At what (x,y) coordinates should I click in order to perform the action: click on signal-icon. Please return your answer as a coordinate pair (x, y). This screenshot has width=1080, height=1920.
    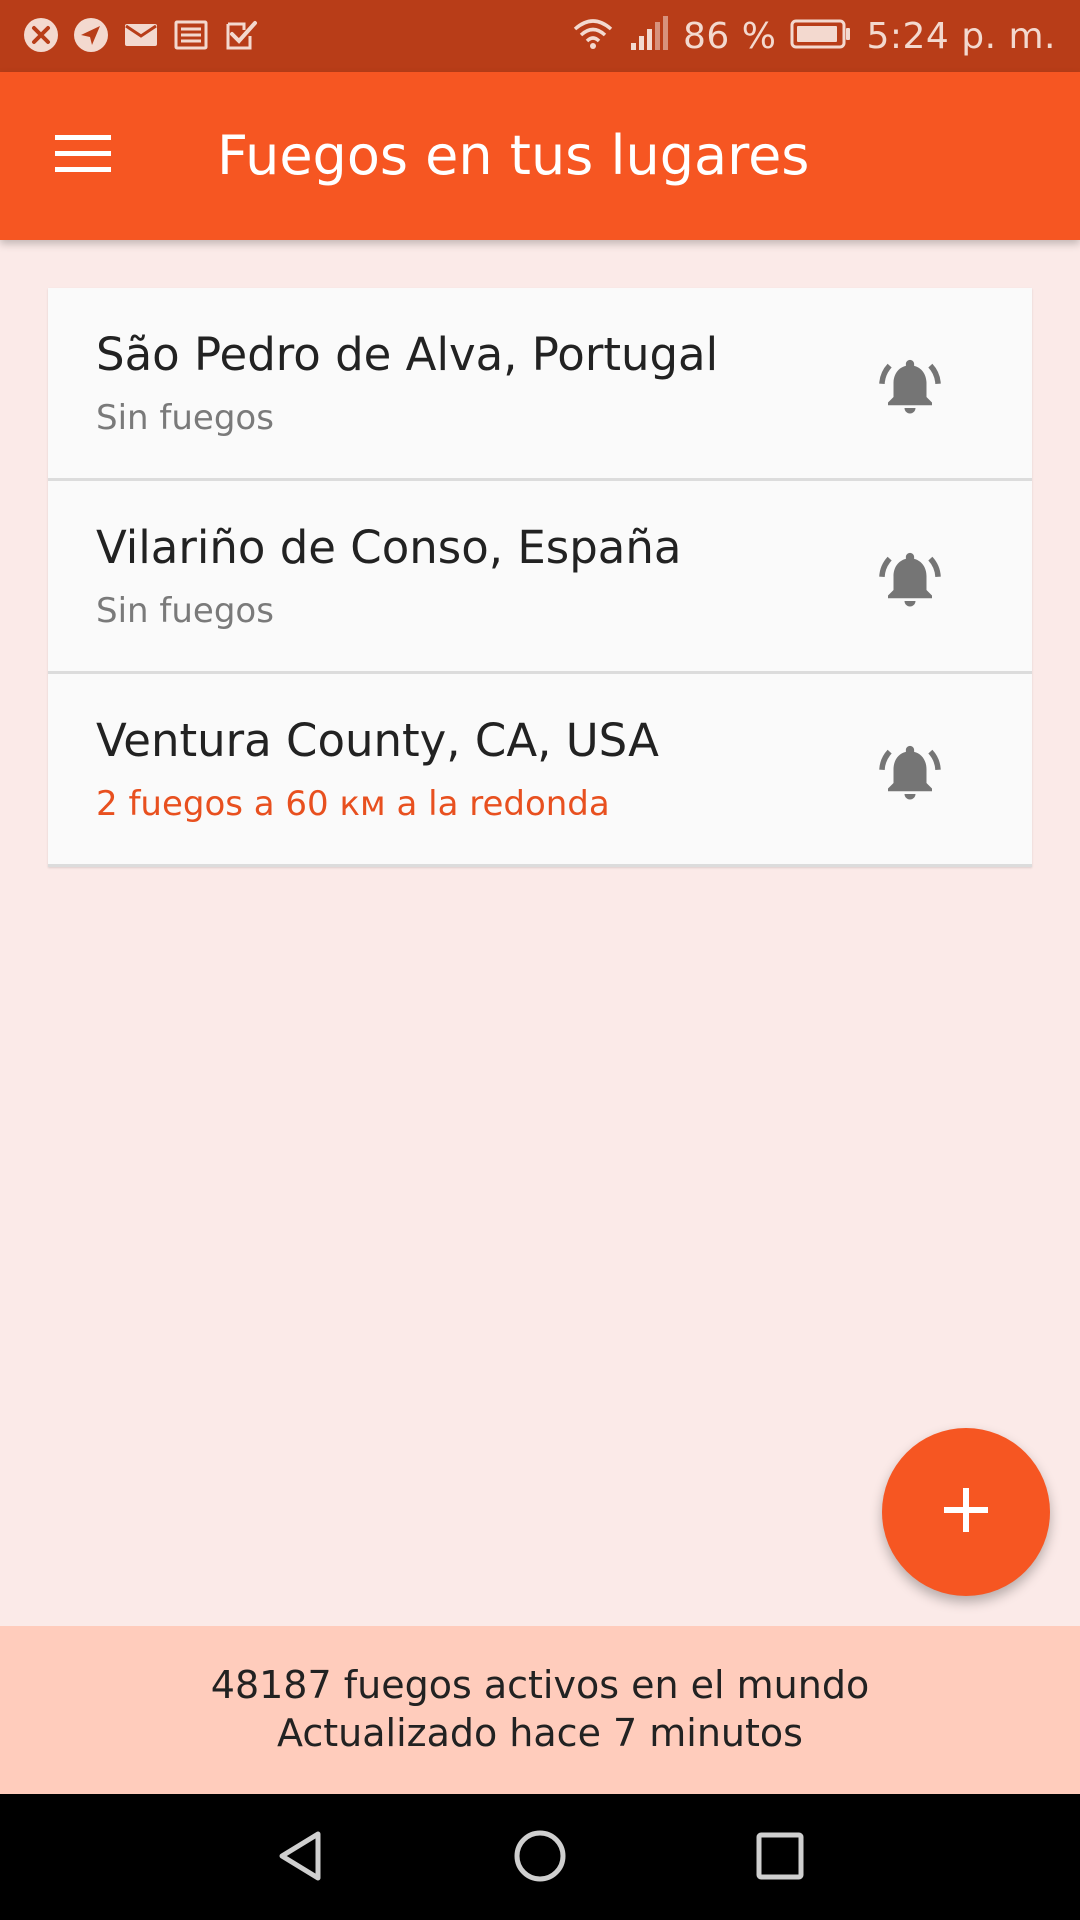
    Looking at the image, I should click on (649, 36).